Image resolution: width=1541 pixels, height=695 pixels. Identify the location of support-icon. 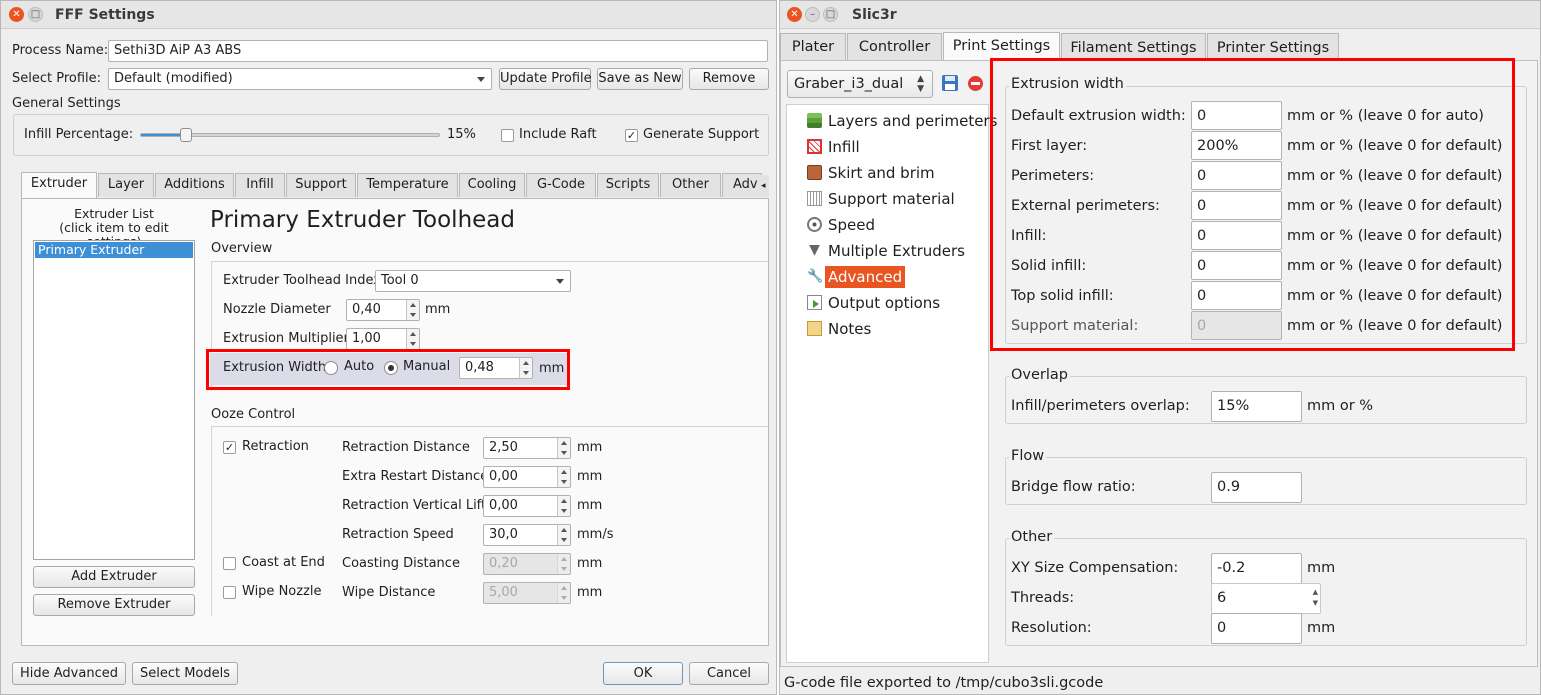
(814, 198).